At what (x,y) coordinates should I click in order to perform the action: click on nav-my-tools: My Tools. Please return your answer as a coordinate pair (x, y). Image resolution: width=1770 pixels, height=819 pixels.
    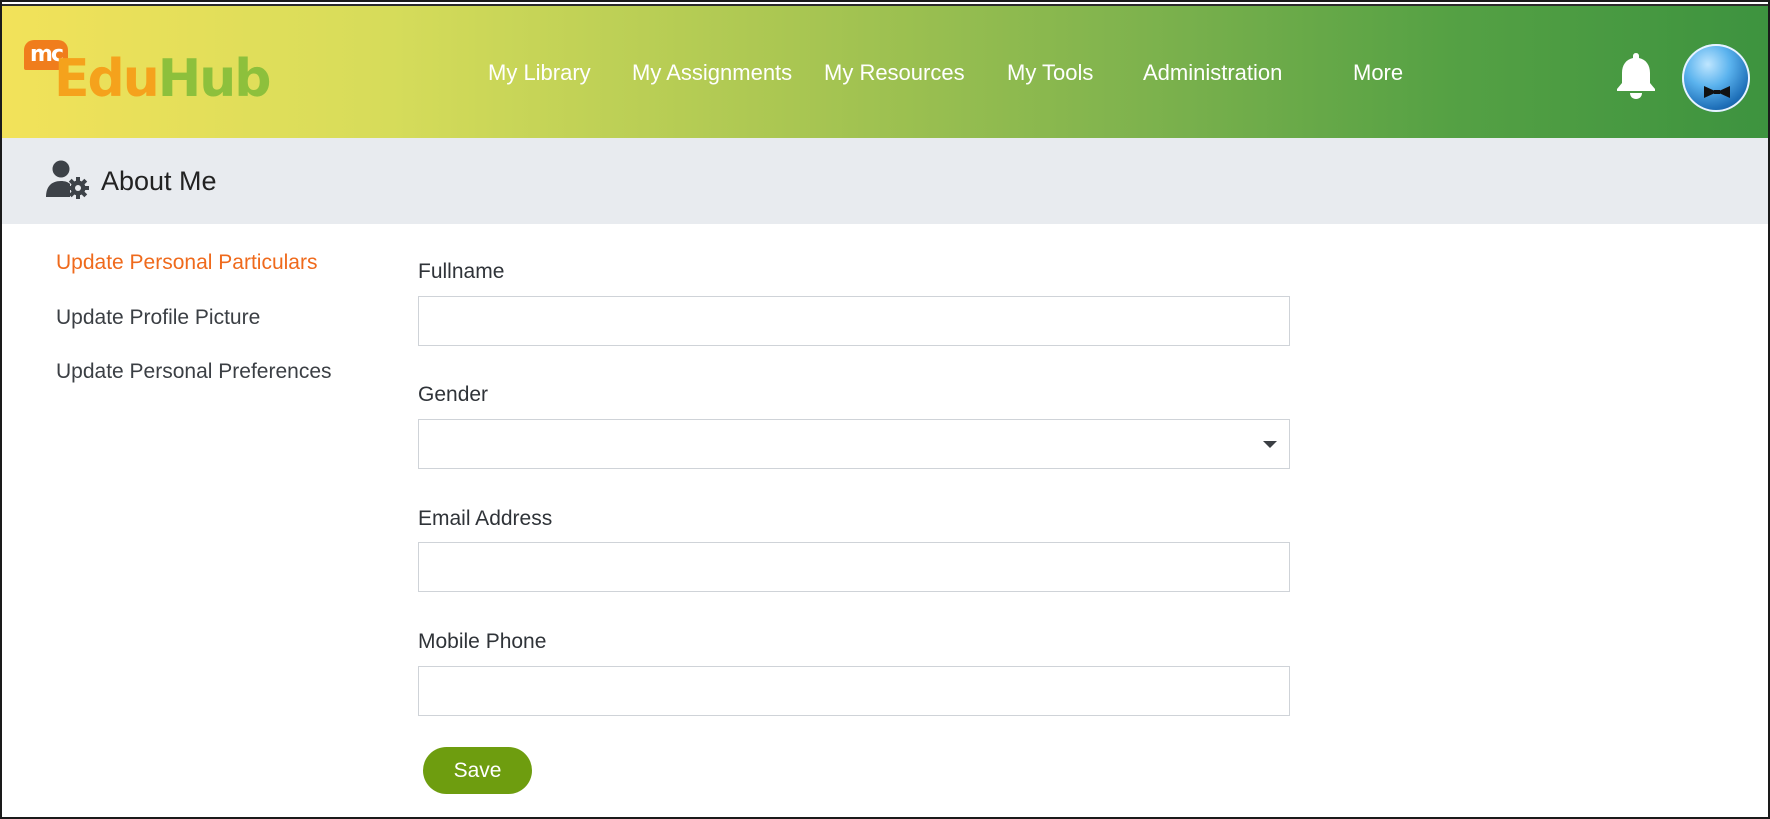
    Looking at the image, I should click on (1050, 73).